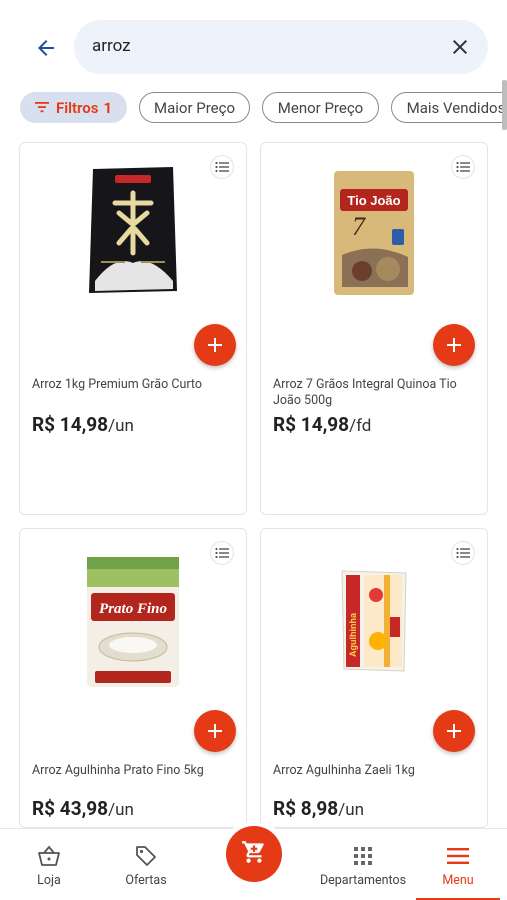 The image size is (507, 900). Describe the element at coordinates (504, 105) in the screenshot. I see `chip-scrollbar` at that location.